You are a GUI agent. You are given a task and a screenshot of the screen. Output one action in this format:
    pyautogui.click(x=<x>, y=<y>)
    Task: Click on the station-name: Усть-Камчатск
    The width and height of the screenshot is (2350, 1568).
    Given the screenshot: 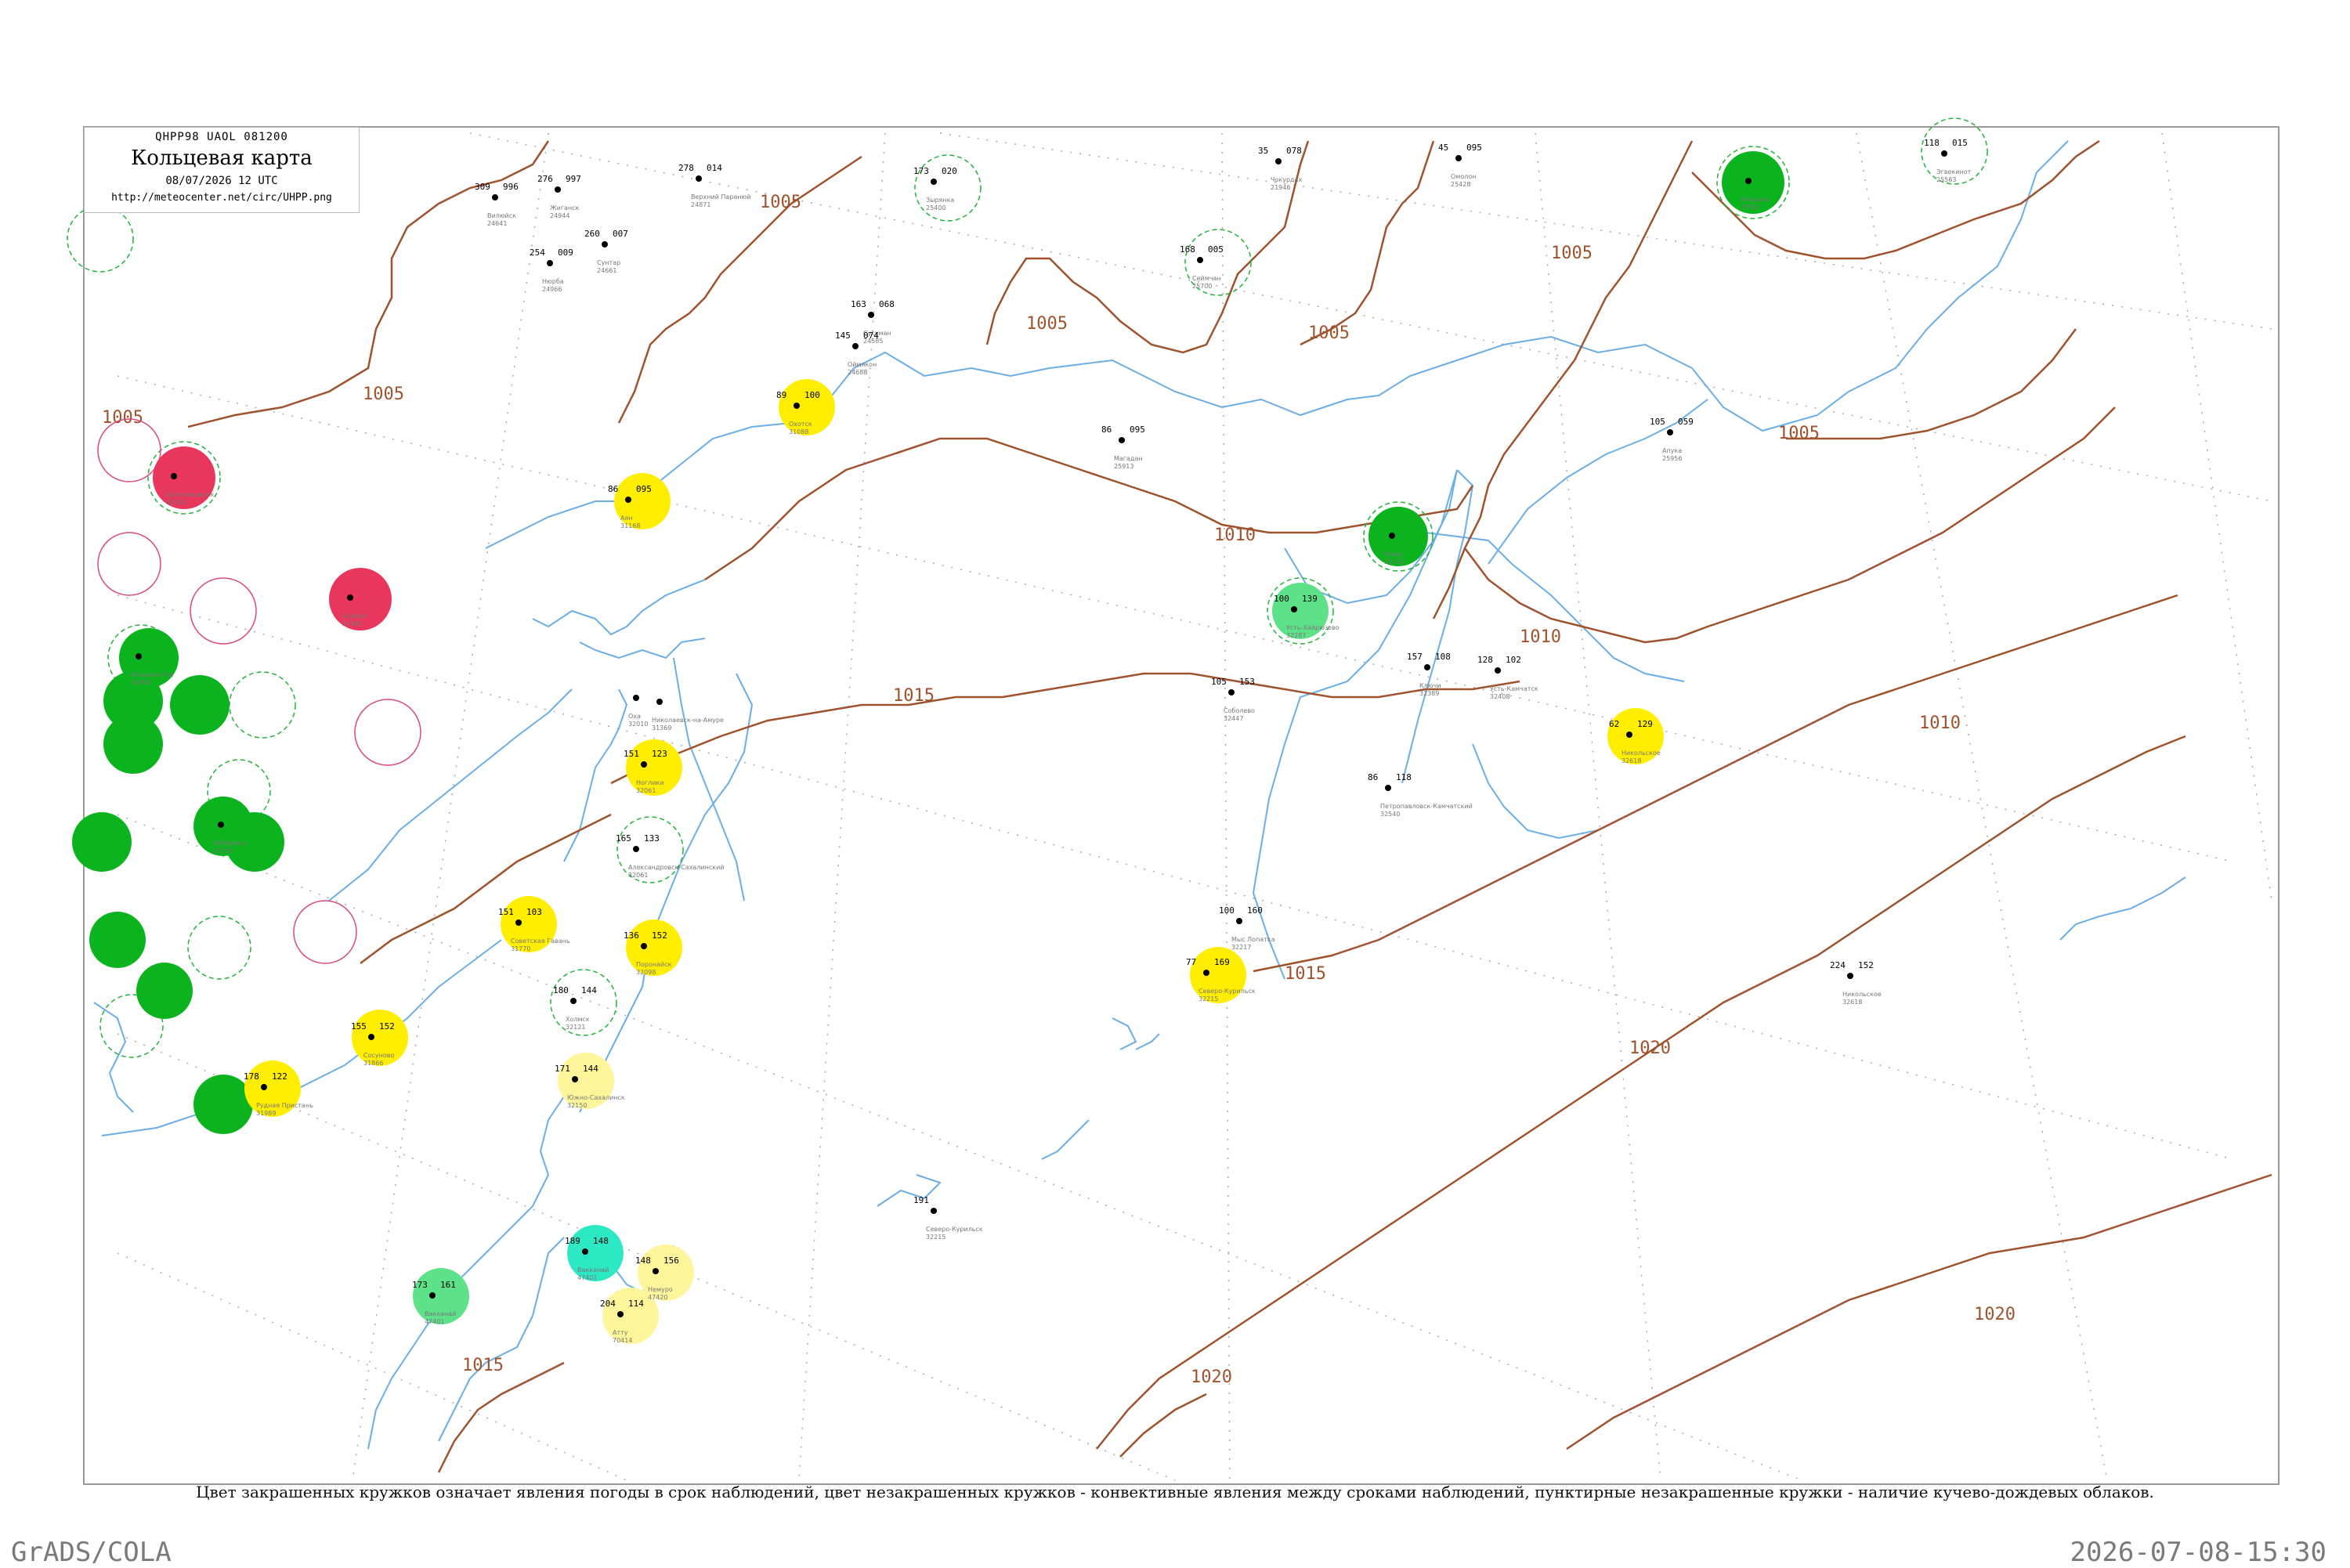 What is the action you would take?
    pyautogui.click(x=1514, y=688)
    